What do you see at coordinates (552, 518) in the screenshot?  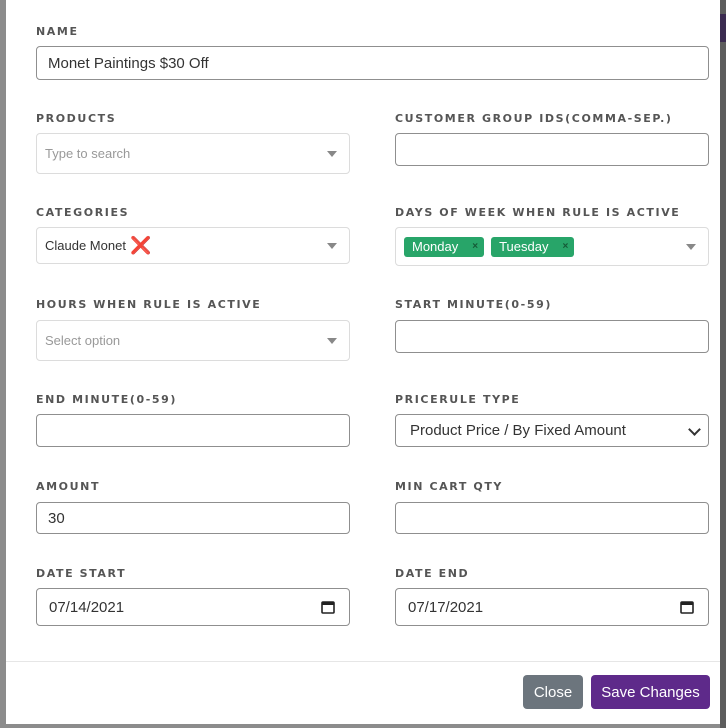 I see `min-cart-qty-input` at bounding box center [552, 518].